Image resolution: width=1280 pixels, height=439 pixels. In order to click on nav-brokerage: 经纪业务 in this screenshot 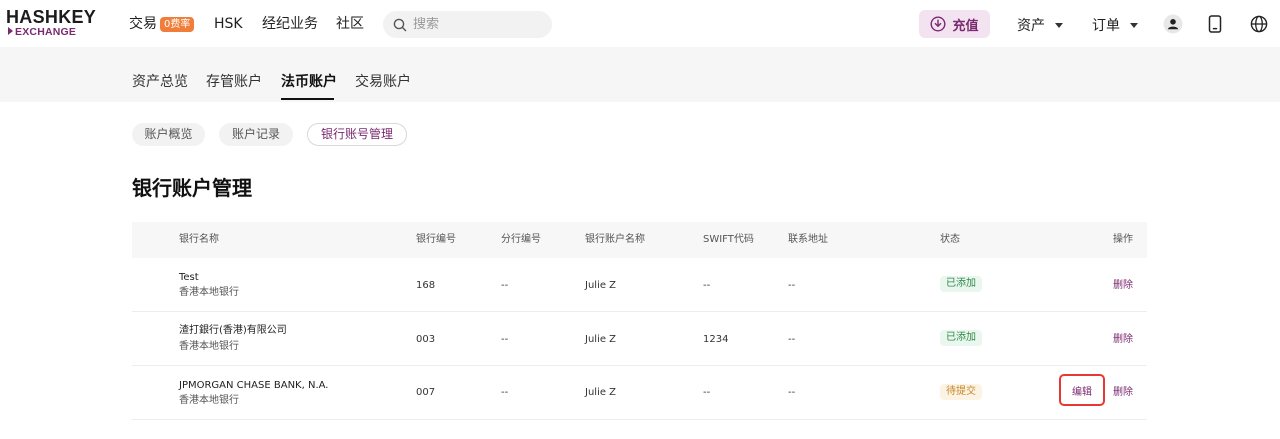, I will do `click(290, 24)`.